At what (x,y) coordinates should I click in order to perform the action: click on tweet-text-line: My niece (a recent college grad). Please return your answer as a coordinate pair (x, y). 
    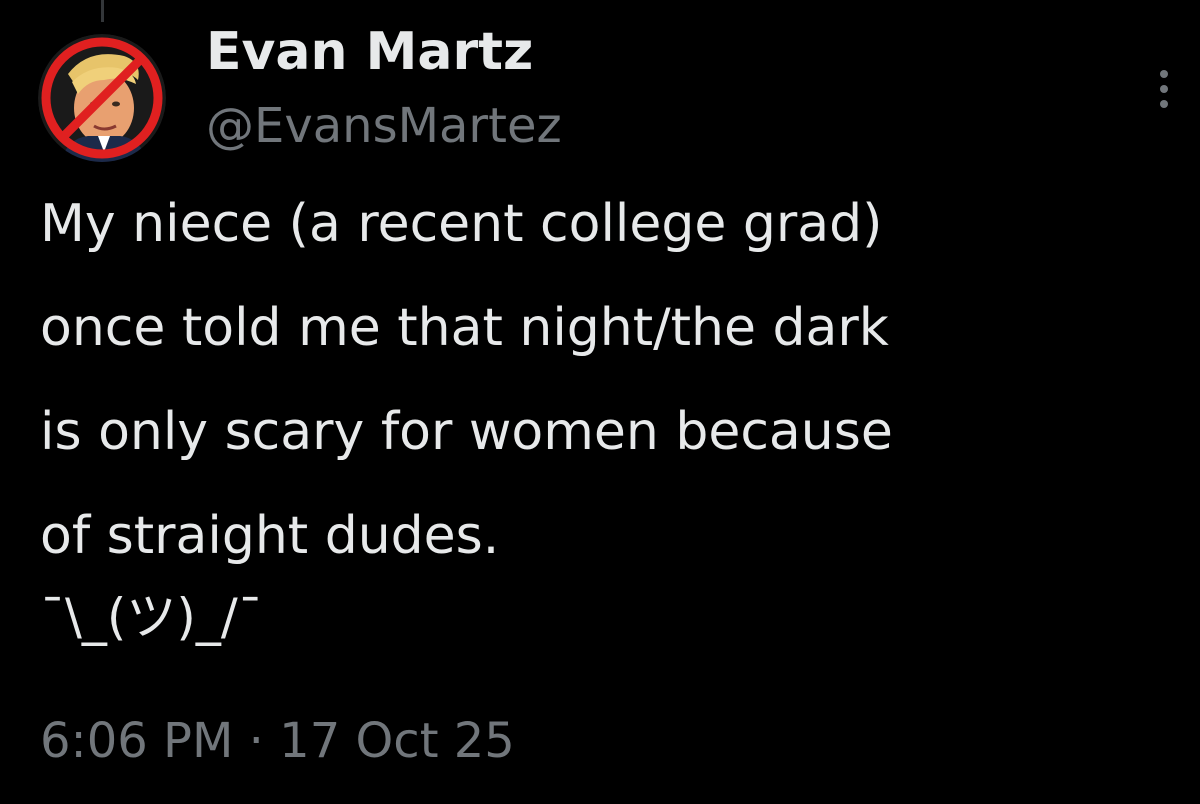
    Looking at the image, I should click on (461, 224).